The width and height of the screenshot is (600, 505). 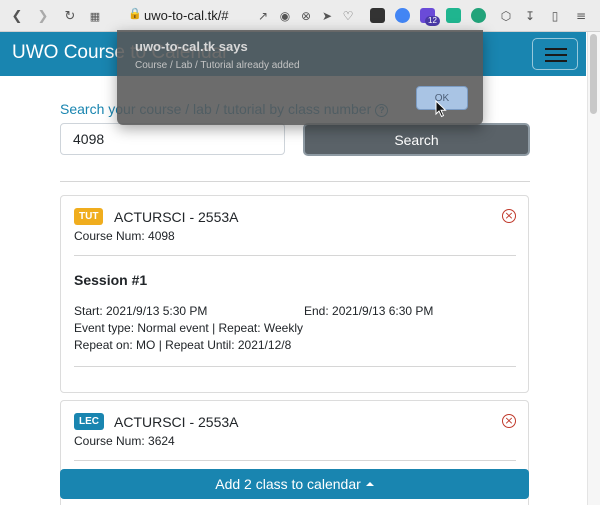 What do you see at coordinates (369, 311) in the screenshot?
I see `session-end: End: 2021/9/13 6:30 PM` at bounding box center [369, 311].